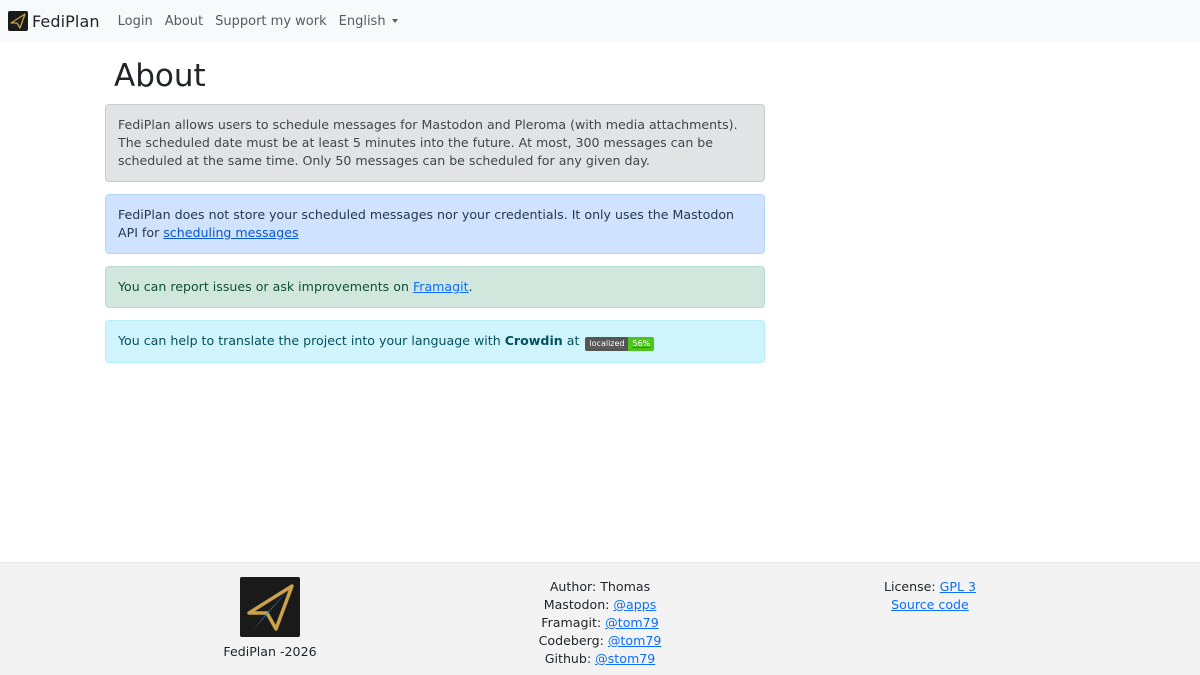 The width and height of the screenshot is (1200, 675). What do you see at coordinates (571, 340) in the screenshot?
I see `translate-at: at` at bounding box center [571, 340].